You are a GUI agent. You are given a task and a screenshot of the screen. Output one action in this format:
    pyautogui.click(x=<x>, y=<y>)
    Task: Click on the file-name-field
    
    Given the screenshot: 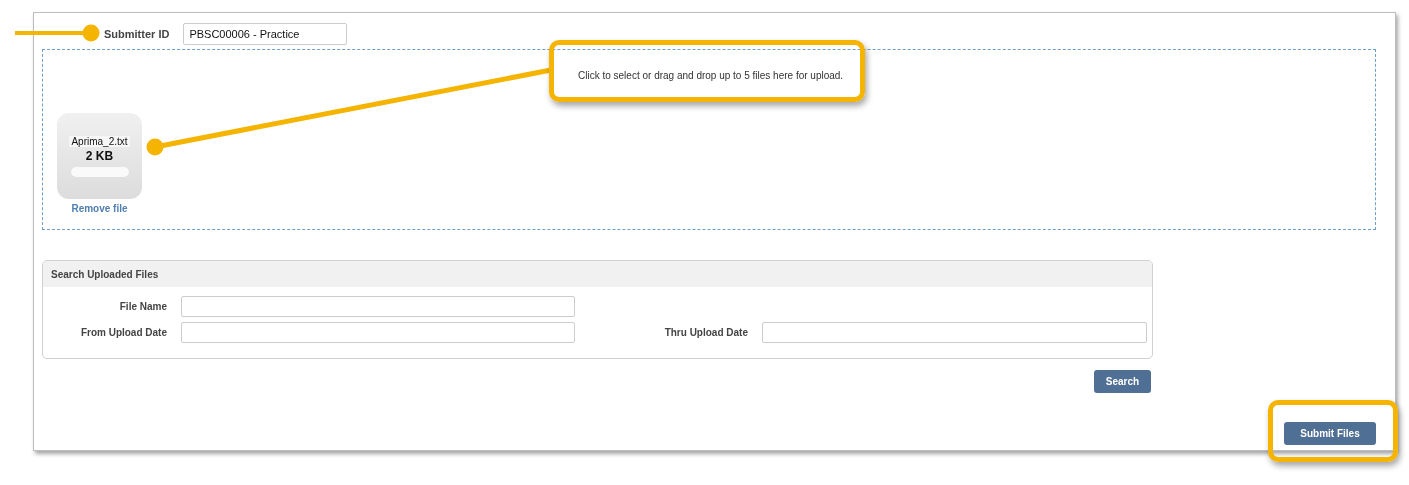 What is the action you would take?
    pyautogui.click(x=378, y=306)
    